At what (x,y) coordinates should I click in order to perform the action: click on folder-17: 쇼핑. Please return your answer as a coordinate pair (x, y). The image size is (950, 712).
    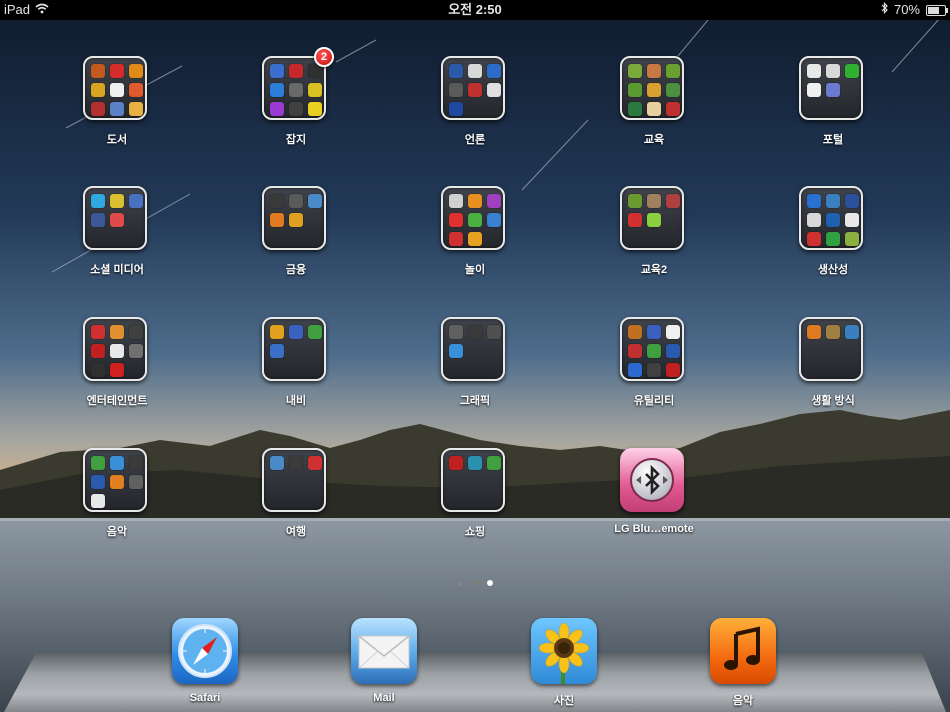
    Looking at the image, I should click on (475, 498).